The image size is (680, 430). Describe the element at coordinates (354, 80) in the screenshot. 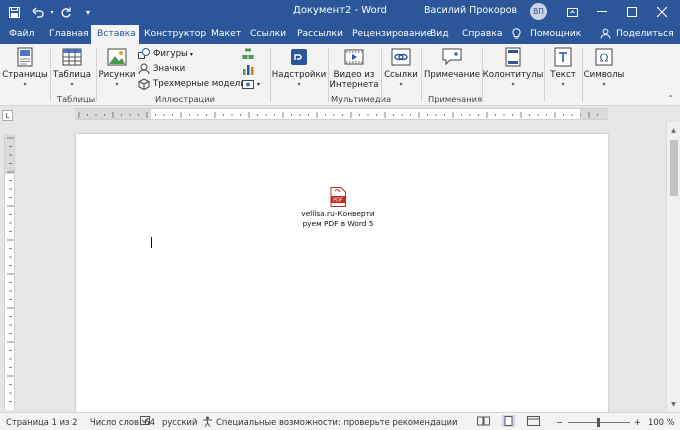

I see `online-video-label: Видео из Интернета` at that location.